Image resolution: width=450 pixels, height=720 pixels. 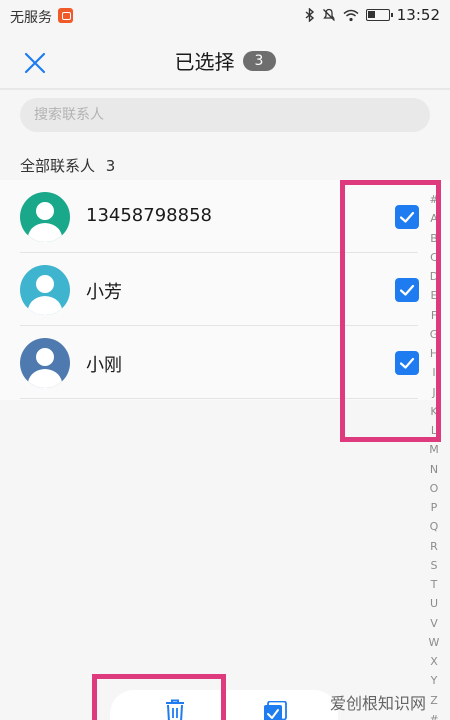 I want to click on section-count: 3, so click(x=110, y=166).